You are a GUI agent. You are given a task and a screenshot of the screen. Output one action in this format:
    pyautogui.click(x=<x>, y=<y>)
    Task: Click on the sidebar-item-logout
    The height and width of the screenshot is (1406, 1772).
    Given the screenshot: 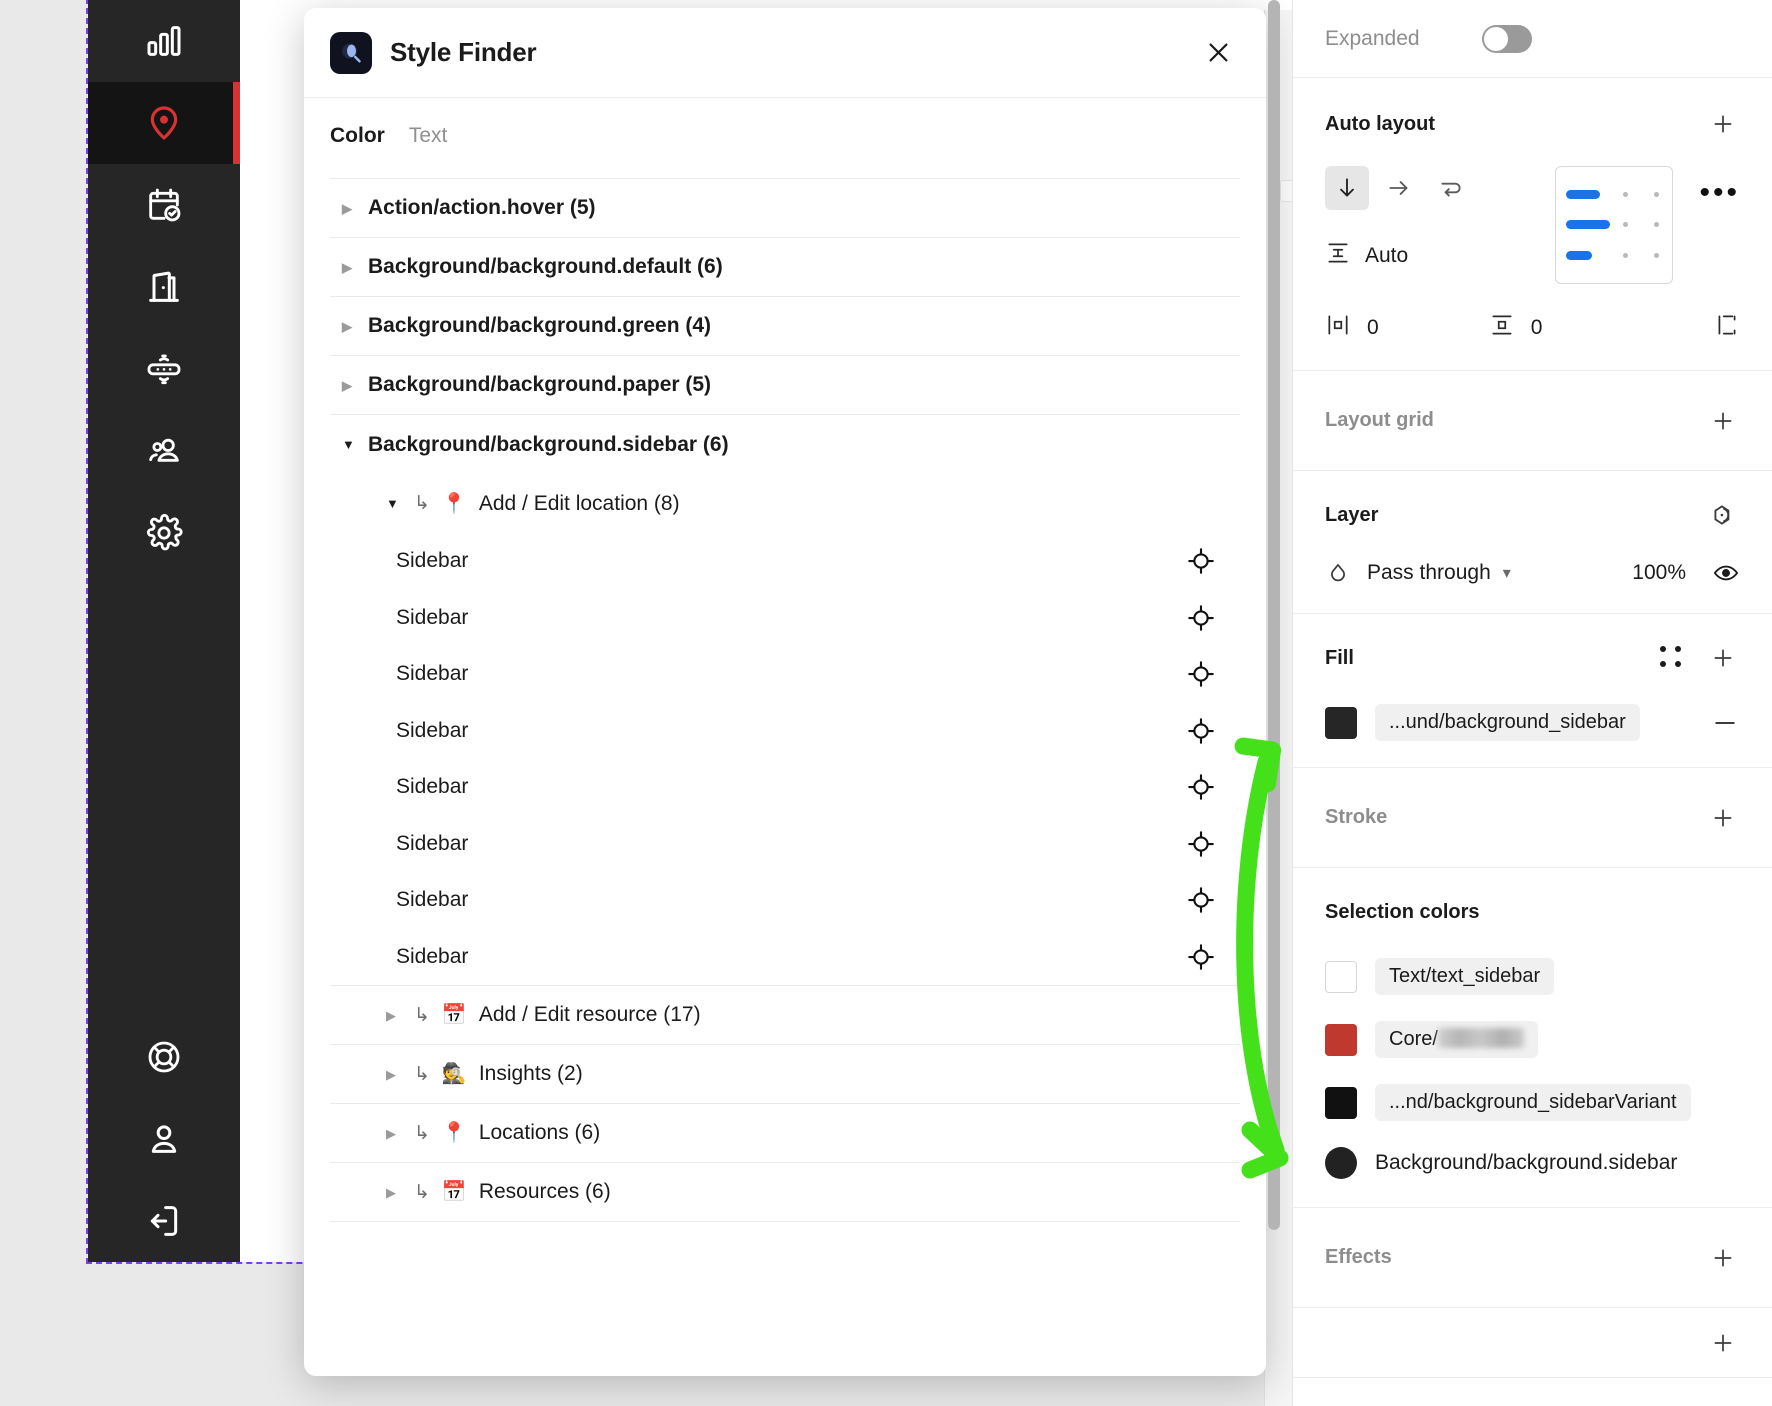 What is the action you would take?
    pyautogui.click(x=164, y=1221)
    